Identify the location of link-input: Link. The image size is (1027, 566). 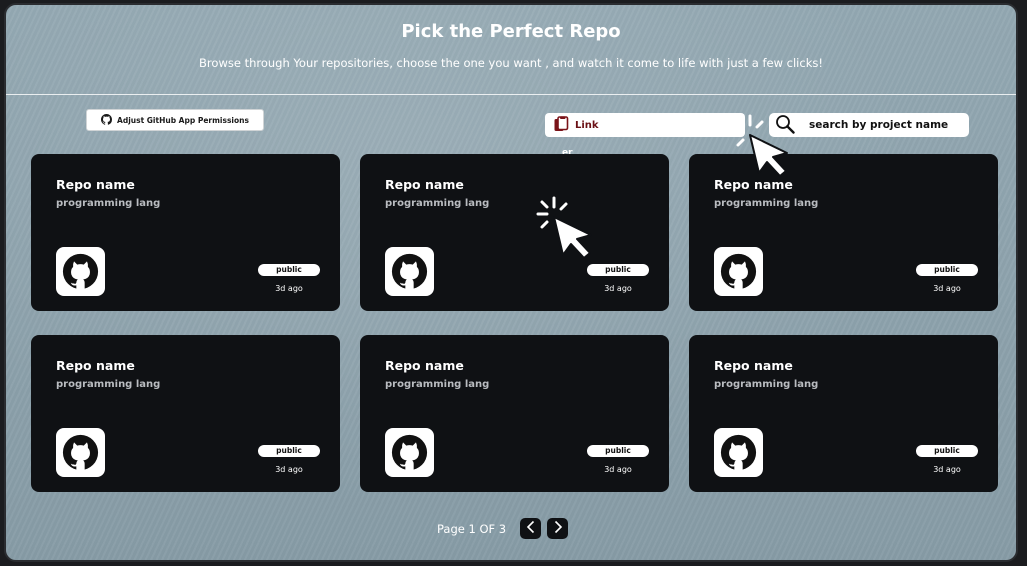
(645, 125).